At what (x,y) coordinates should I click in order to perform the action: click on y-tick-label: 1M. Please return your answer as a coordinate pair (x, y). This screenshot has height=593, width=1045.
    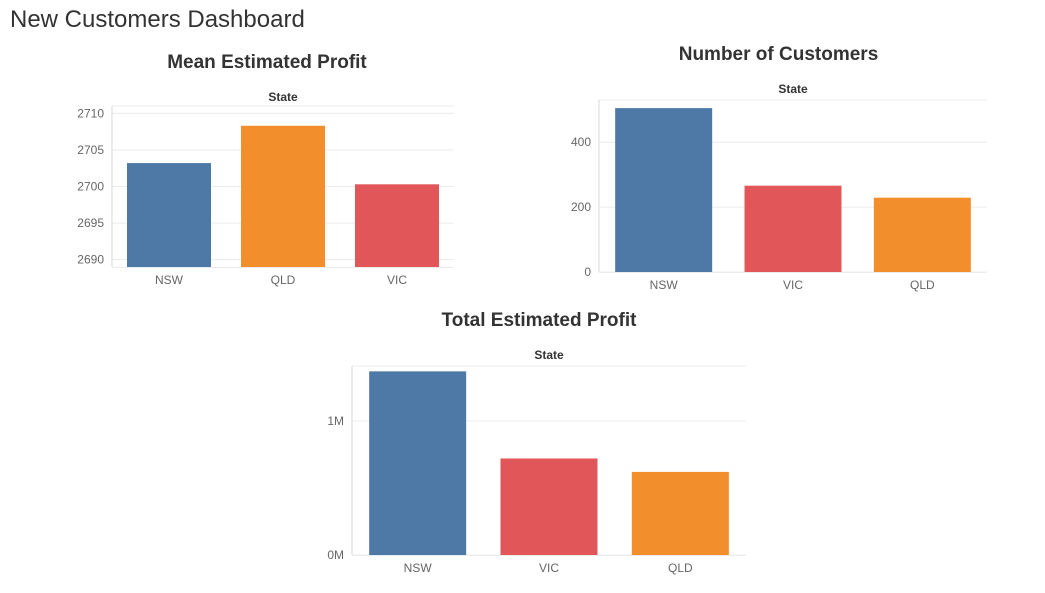
    Looking at the image, I should click on (335, 421).